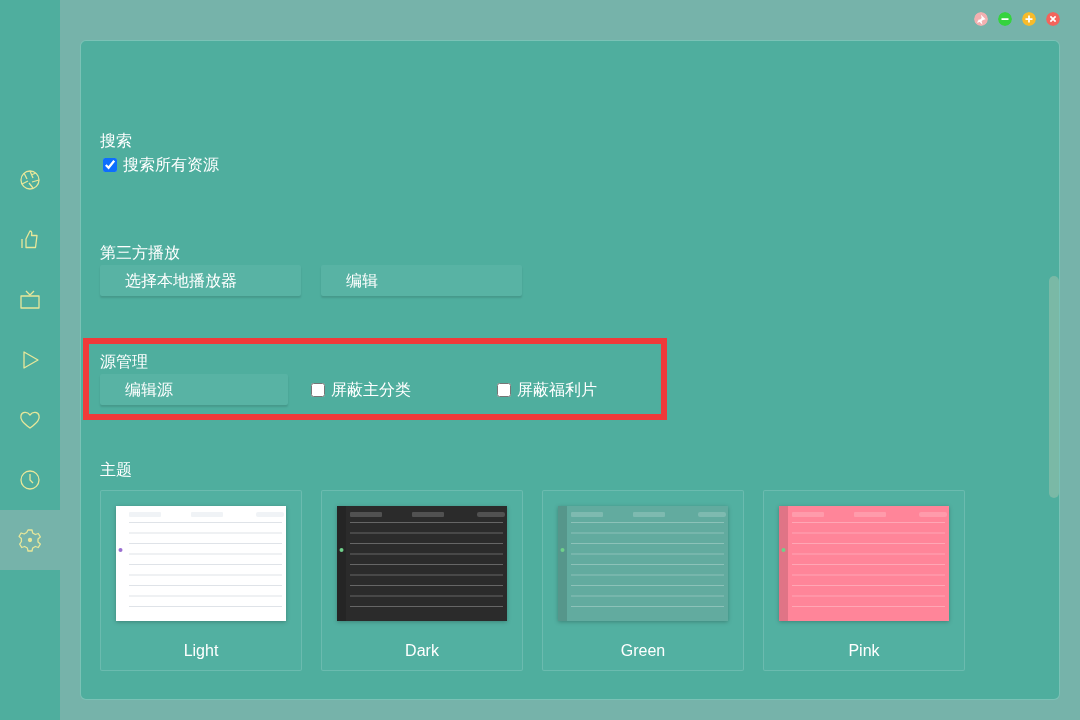 The image size is (1080, 720). I want to click on theme-name: Light, so click(201, 651).